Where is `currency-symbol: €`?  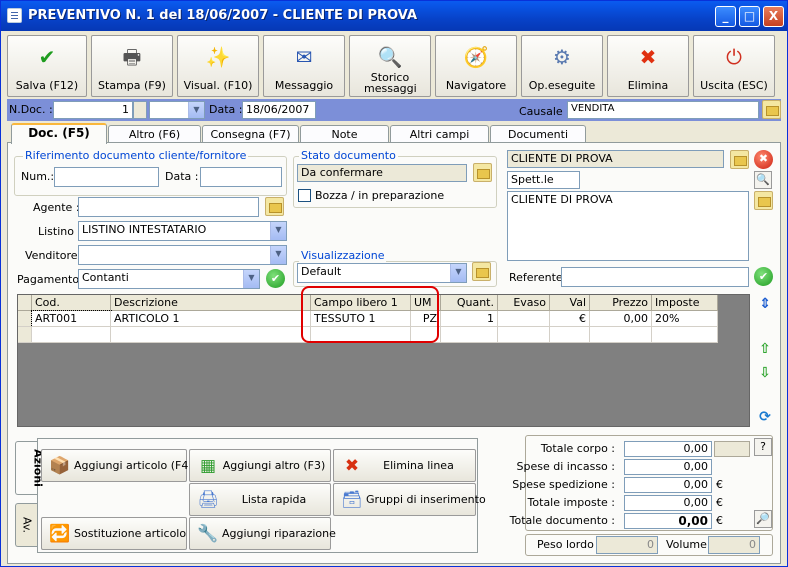 currency-symbol: € is located at coordinates (719, 502).